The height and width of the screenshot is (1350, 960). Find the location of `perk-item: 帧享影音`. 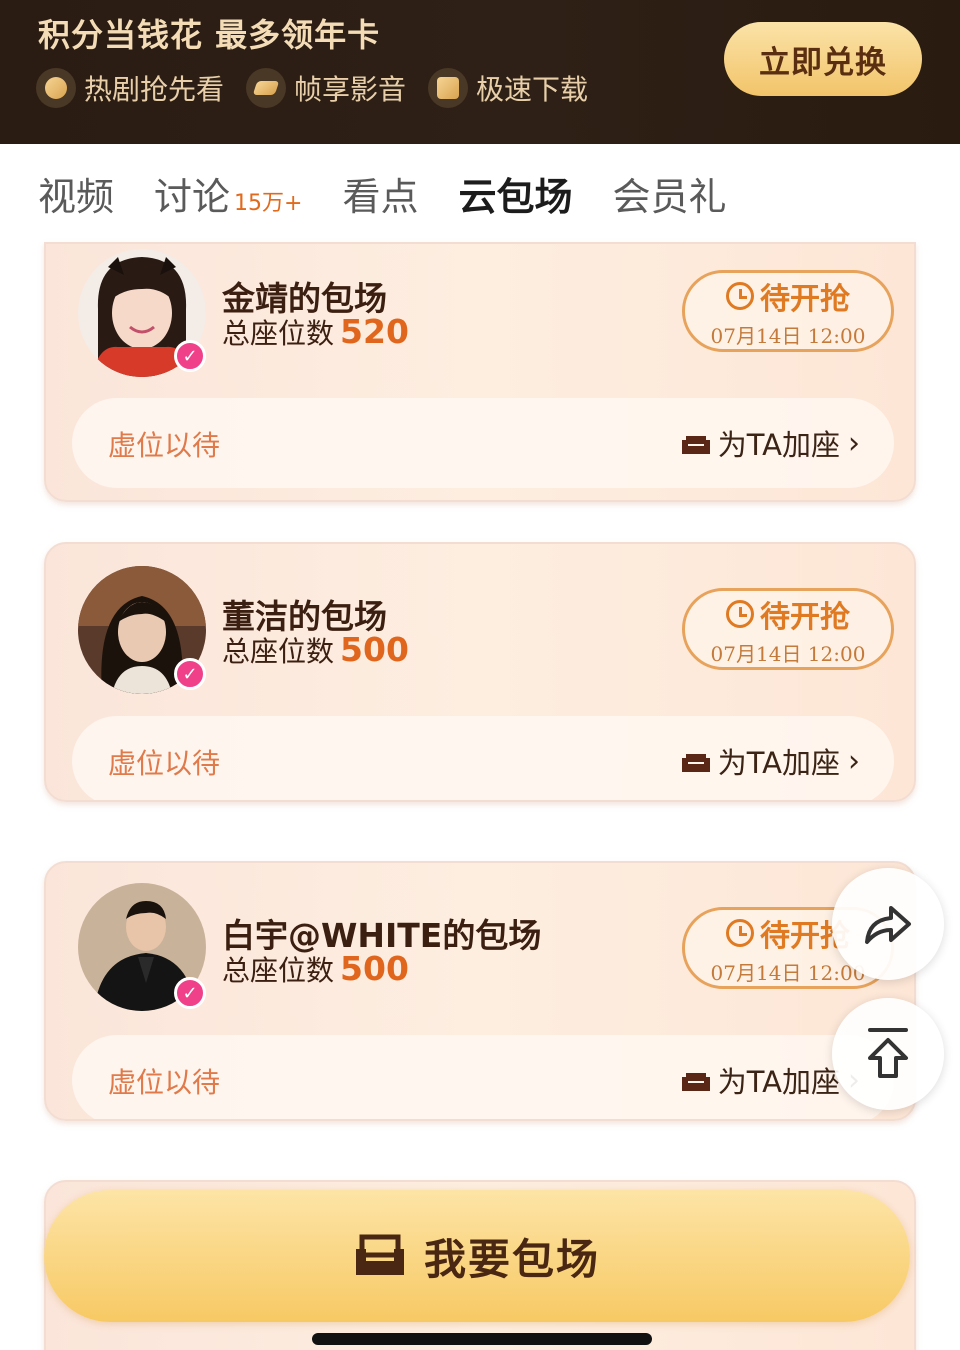

perk-item: 帧享影音 is located at coordinates (326, 88).